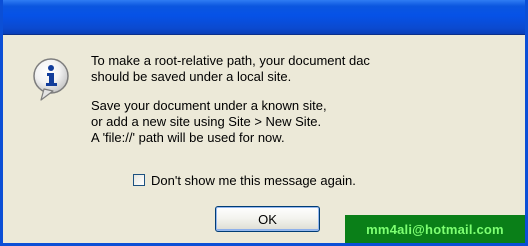 This screenshot has width=528, height=246. Describe the element at coordinates (267, 219) in the screenshot. I see `ok-button: OK` at that location.